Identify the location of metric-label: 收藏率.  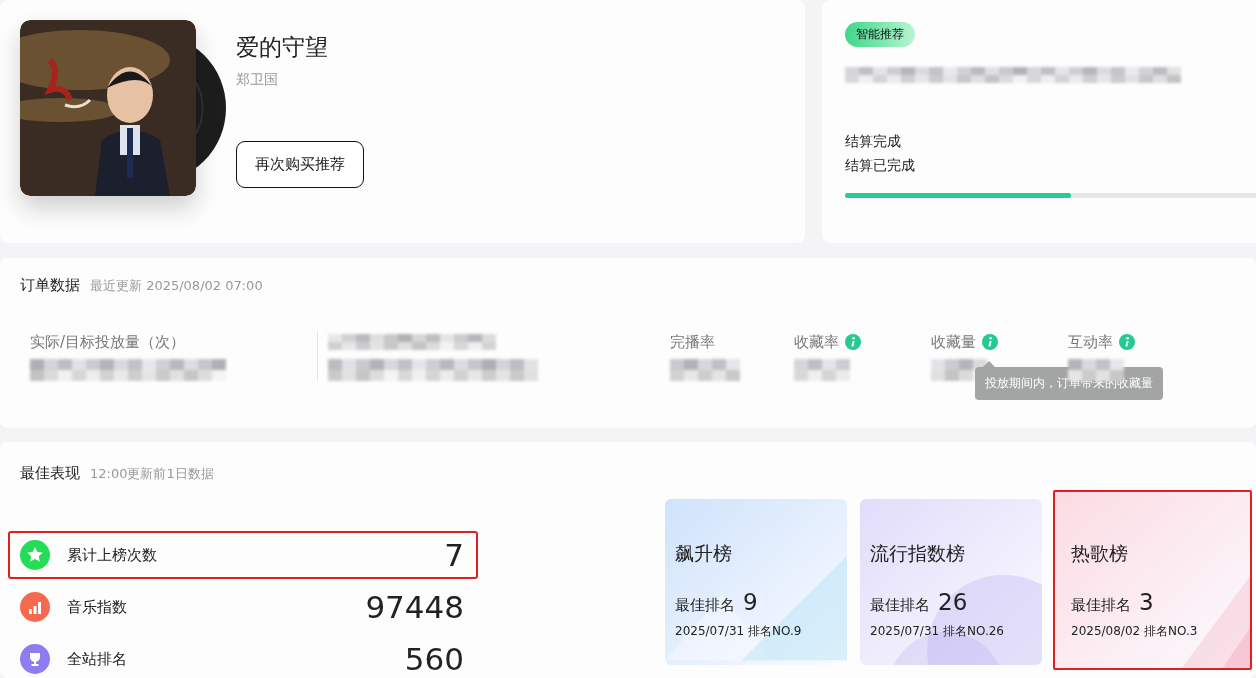
(816, 342).